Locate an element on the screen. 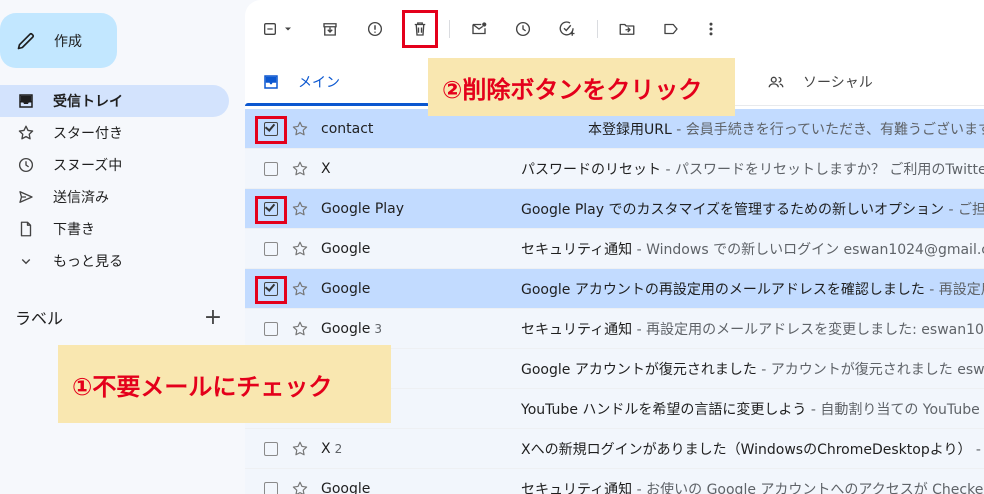 The height and width of the screenshot is (494, 984). sender-name: contact is located at coordinates (347, 128).